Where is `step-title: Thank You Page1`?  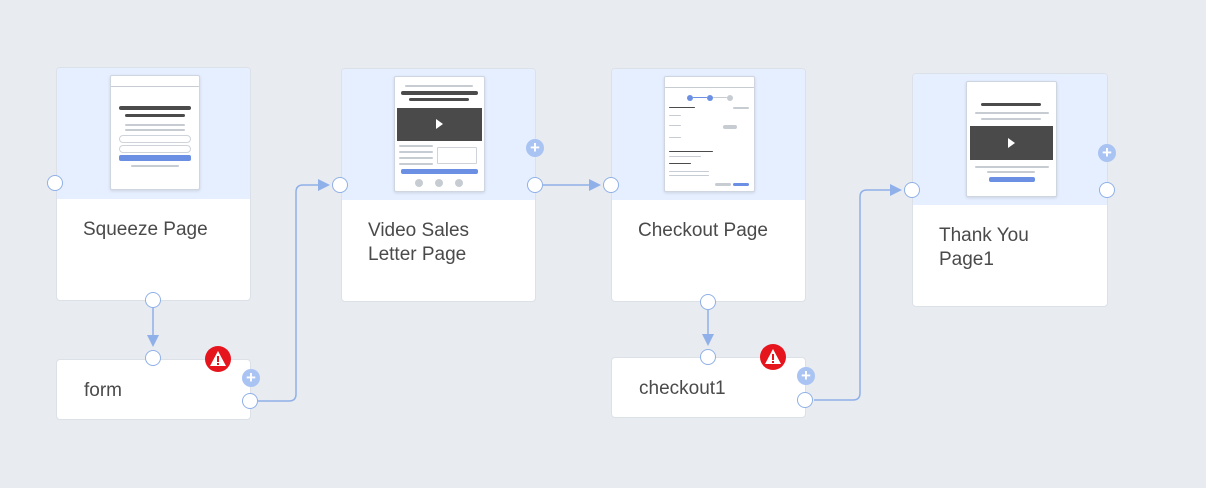
step-title: Thank You Page1 is located at coordinates (984, 247).